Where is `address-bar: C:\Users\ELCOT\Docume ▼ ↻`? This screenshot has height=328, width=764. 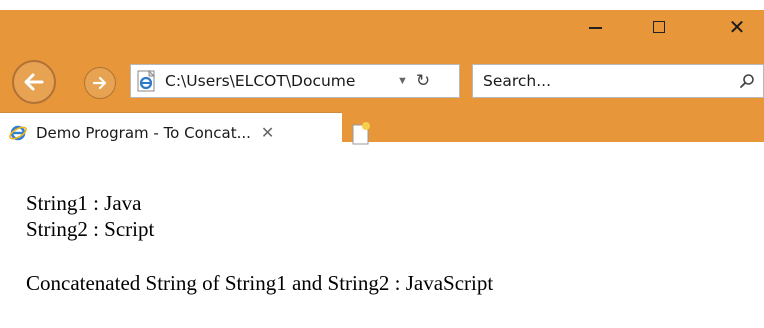 address-bar: C:\Users\ELCOT\Docume ▼ ↻ is located at coordinates (295, 81).